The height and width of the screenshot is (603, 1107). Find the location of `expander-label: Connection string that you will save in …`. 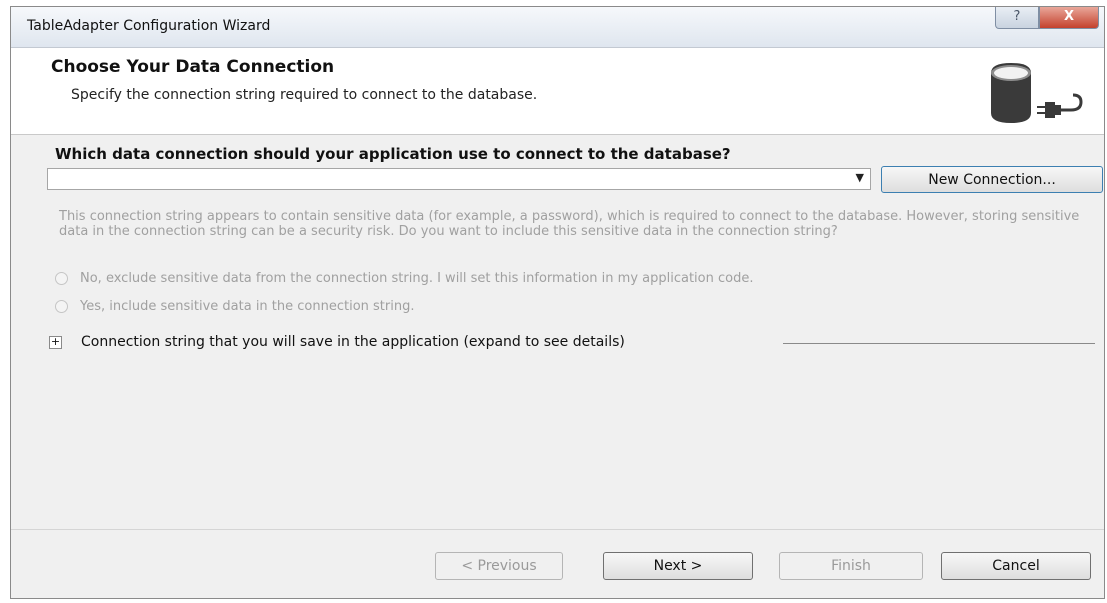

expander-label: Connection string that you will save in … is located at coordinates (353, 342).